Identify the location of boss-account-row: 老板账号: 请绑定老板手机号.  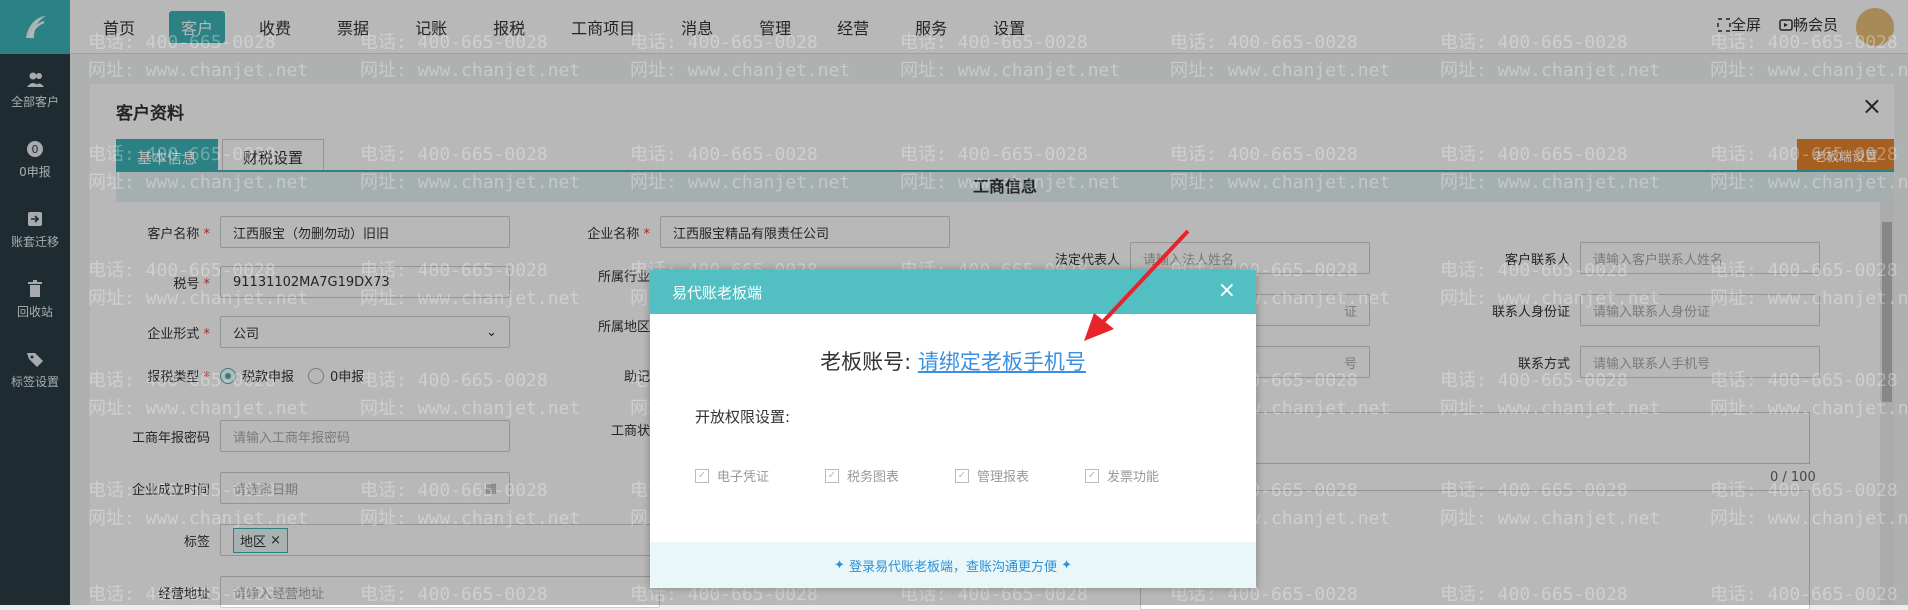
(953, 361).